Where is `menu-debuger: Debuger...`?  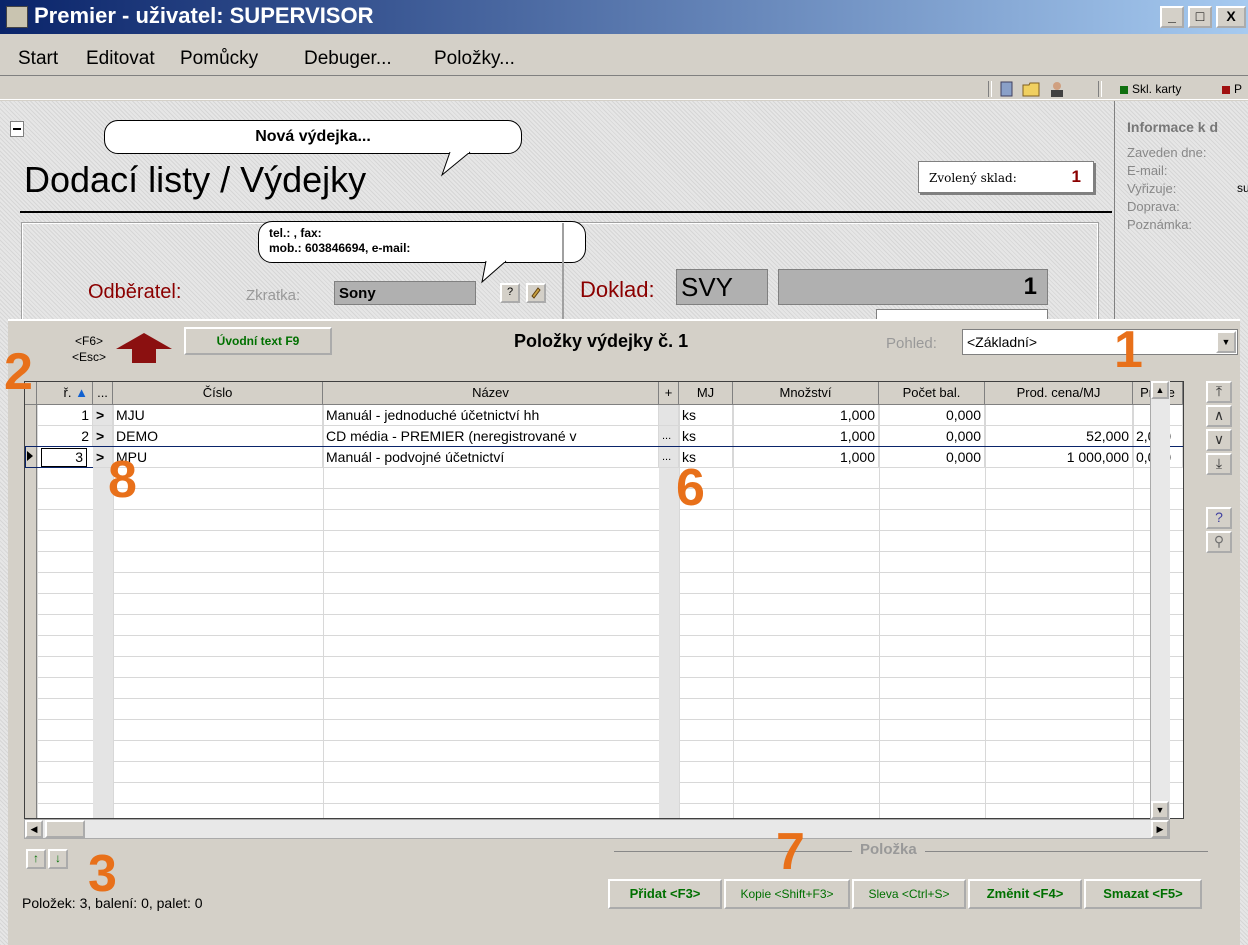 menu-debuger: Debuger... is located at coordinates (348, 59).